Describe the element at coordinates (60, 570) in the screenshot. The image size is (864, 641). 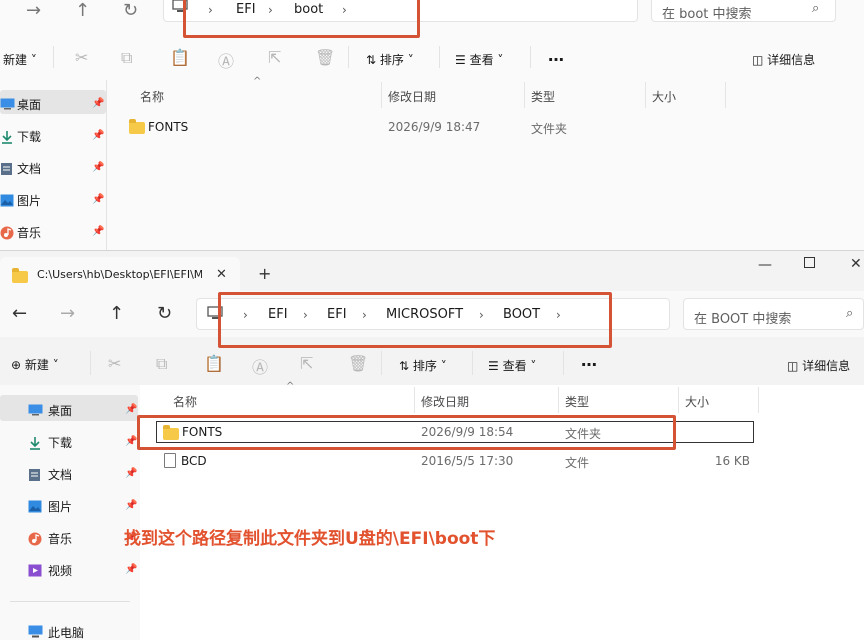
I see `nav-item-label: 视频` at that location.